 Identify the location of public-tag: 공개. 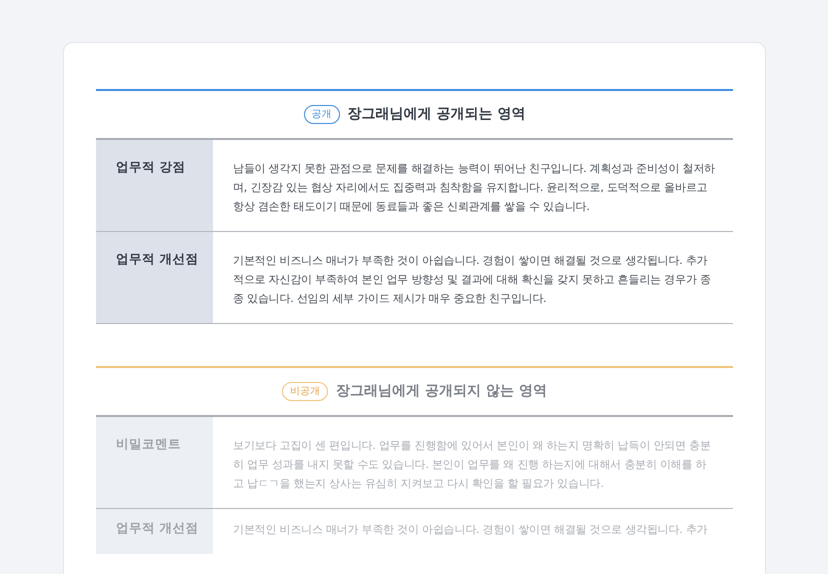
(322, 114).